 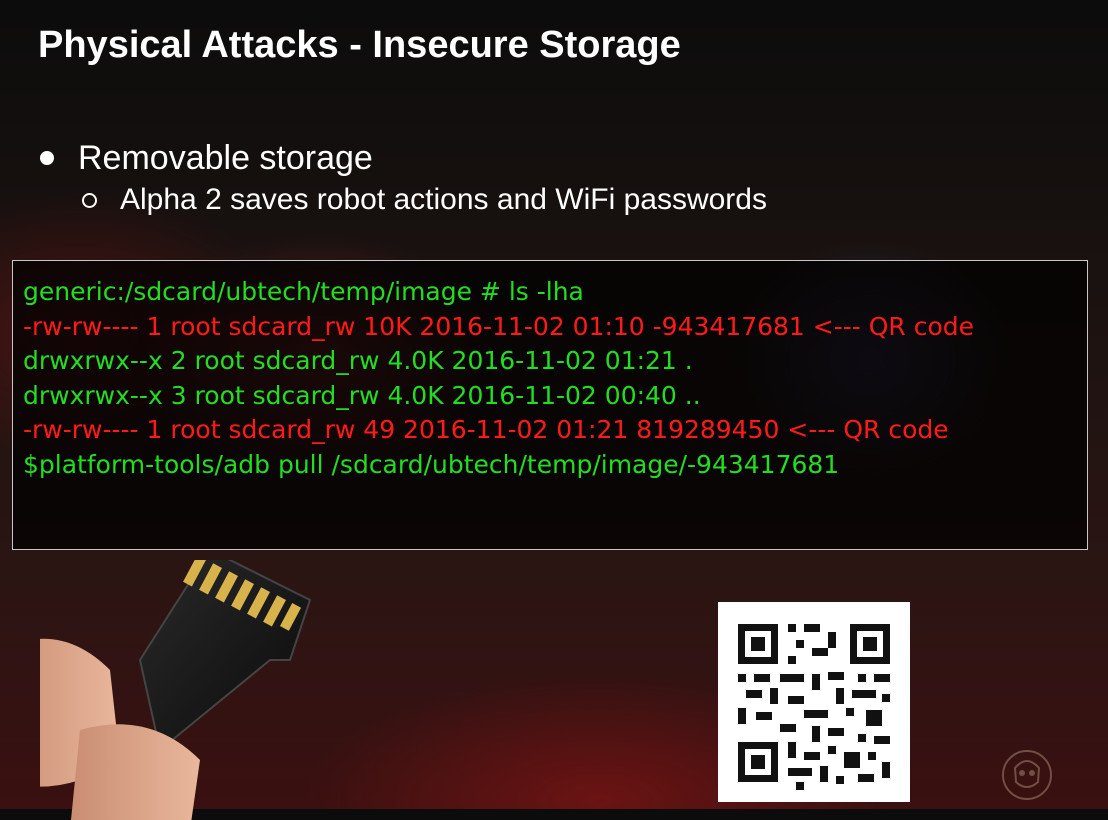 What do you see at coordinates (89, 200) in the screenshot?
I see `bullet-ring-icon` at bounding box center [89, 200].